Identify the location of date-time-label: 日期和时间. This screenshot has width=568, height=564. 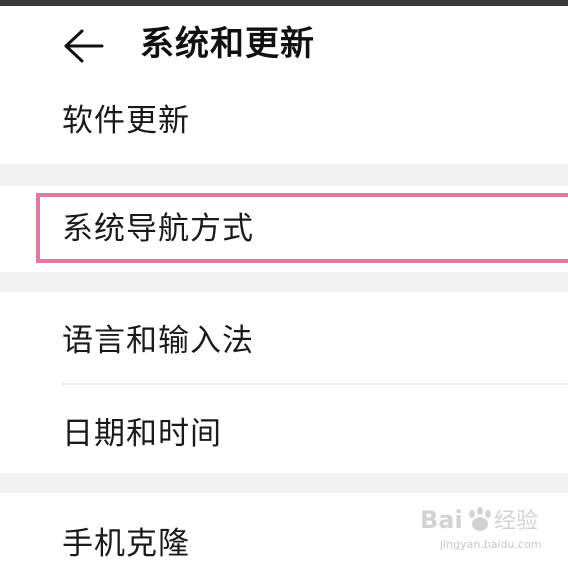
(142, 434).